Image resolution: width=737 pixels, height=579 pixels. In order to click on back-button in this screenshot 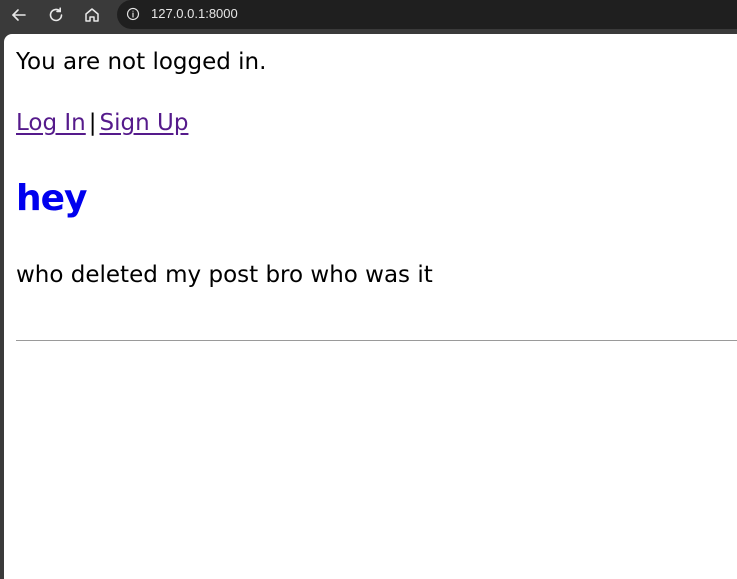, I will do `click(19, 15)`.